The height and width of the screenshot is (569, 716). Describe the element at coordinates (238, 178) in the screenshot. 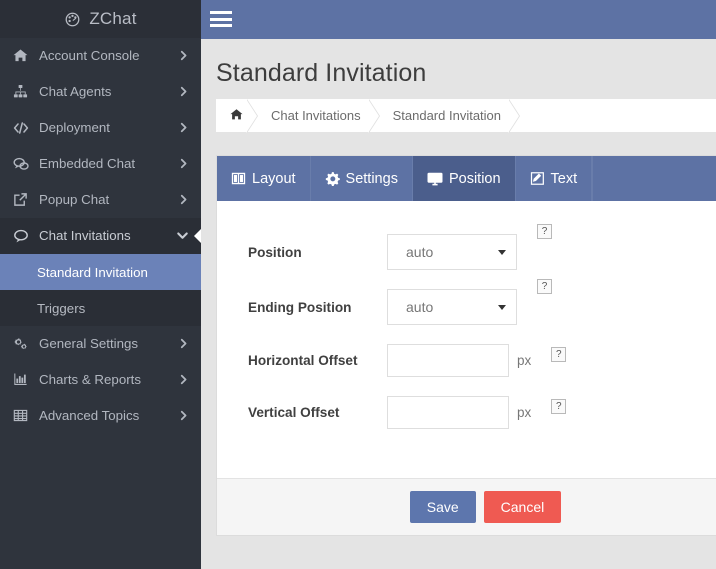

I see `columns-icon` at that location.